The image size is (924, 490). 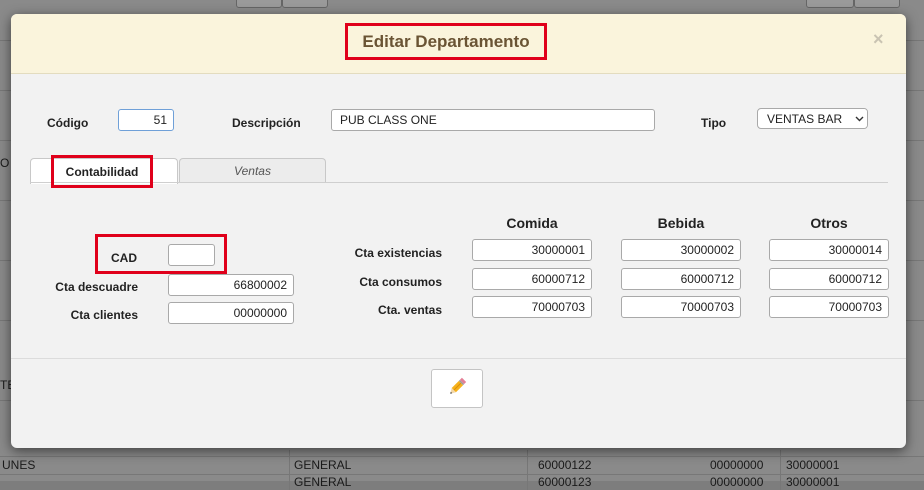 What do you see at coordinates (398, 253) in the screenshot?
I see `cta-existencias-label: Cta existencias` at bounding box center [398, 253].